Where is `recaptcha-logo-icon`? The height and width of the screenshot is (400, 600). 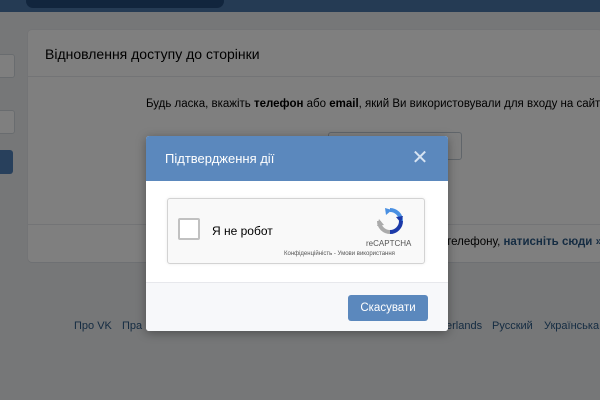 recaptcha-logo-icon is located at coordinates (390, 221).